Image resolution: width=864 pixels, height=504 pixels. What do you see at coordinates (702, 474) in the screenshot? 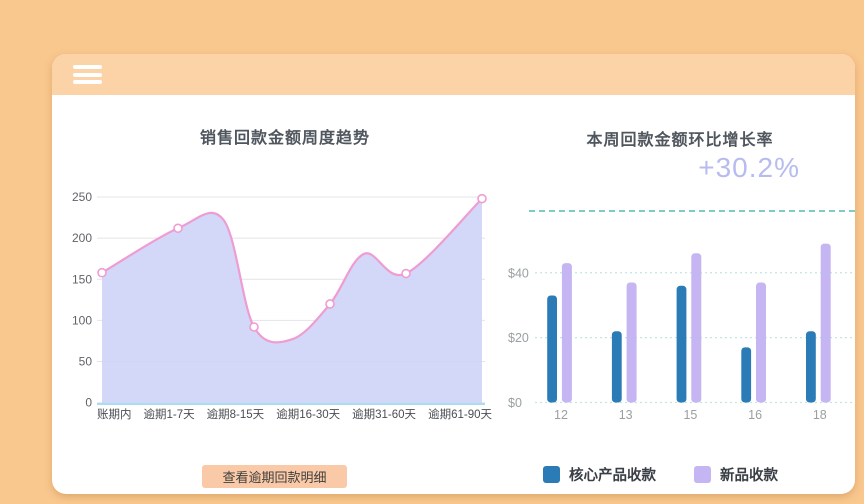
I see `new-series-swatch` at bounding box center [702, 474].